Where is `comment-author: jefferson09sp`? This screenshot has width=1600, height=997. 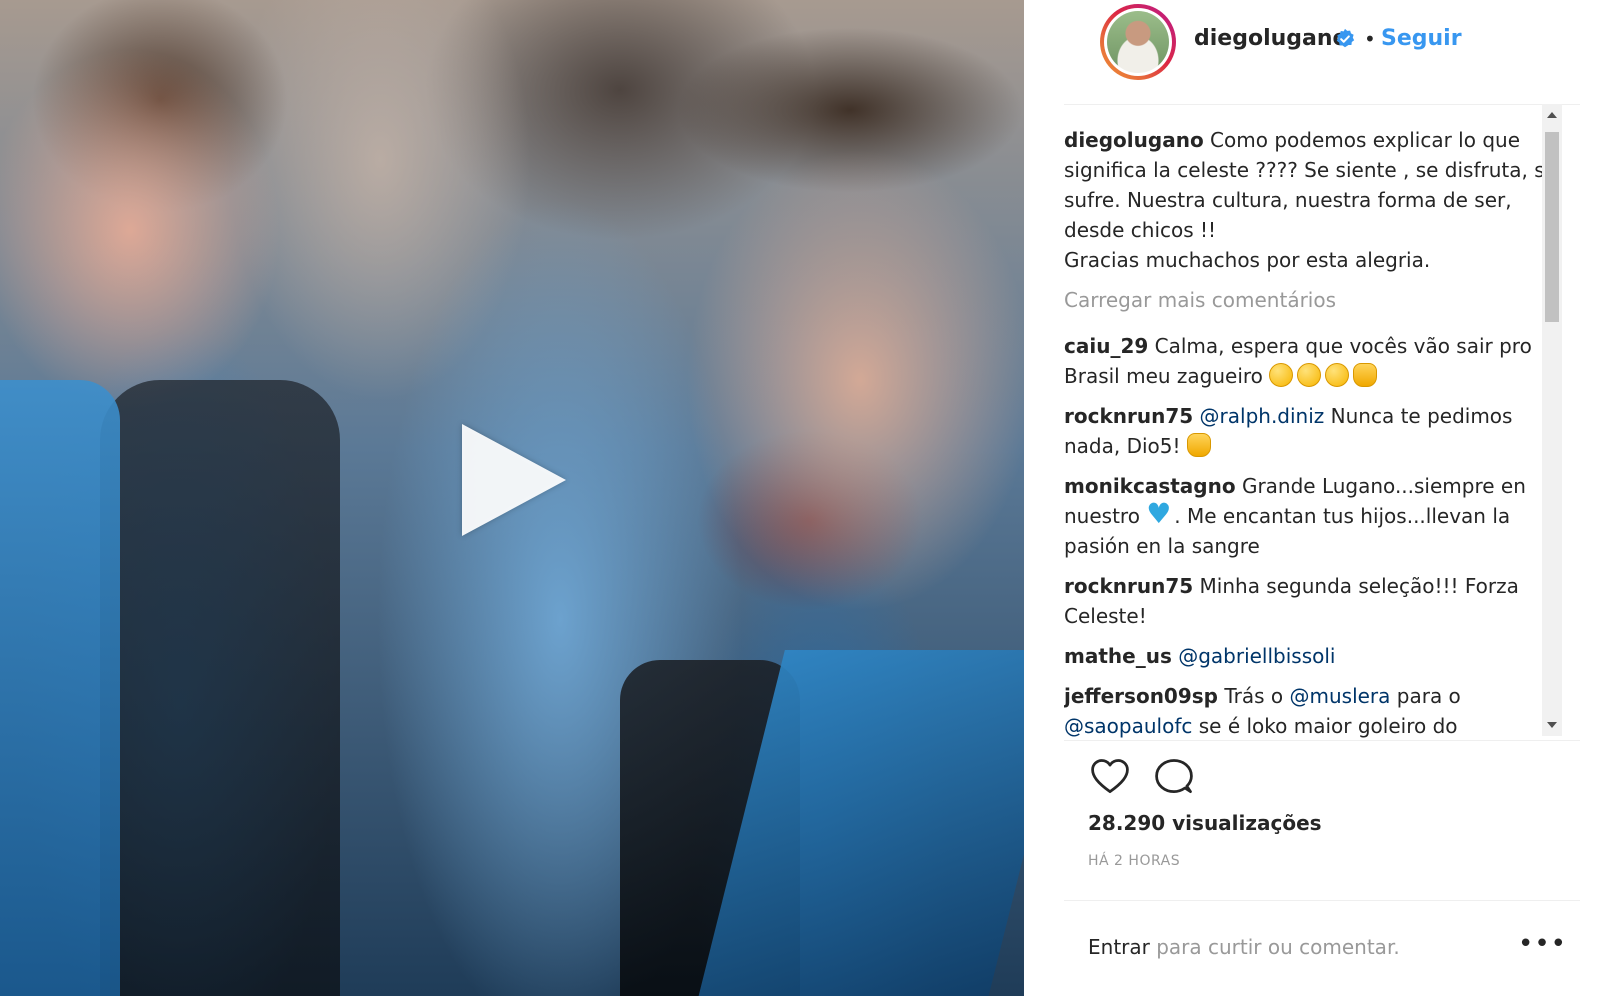 comment-author: jefferson09sp is located at coordinates (1141, 696).